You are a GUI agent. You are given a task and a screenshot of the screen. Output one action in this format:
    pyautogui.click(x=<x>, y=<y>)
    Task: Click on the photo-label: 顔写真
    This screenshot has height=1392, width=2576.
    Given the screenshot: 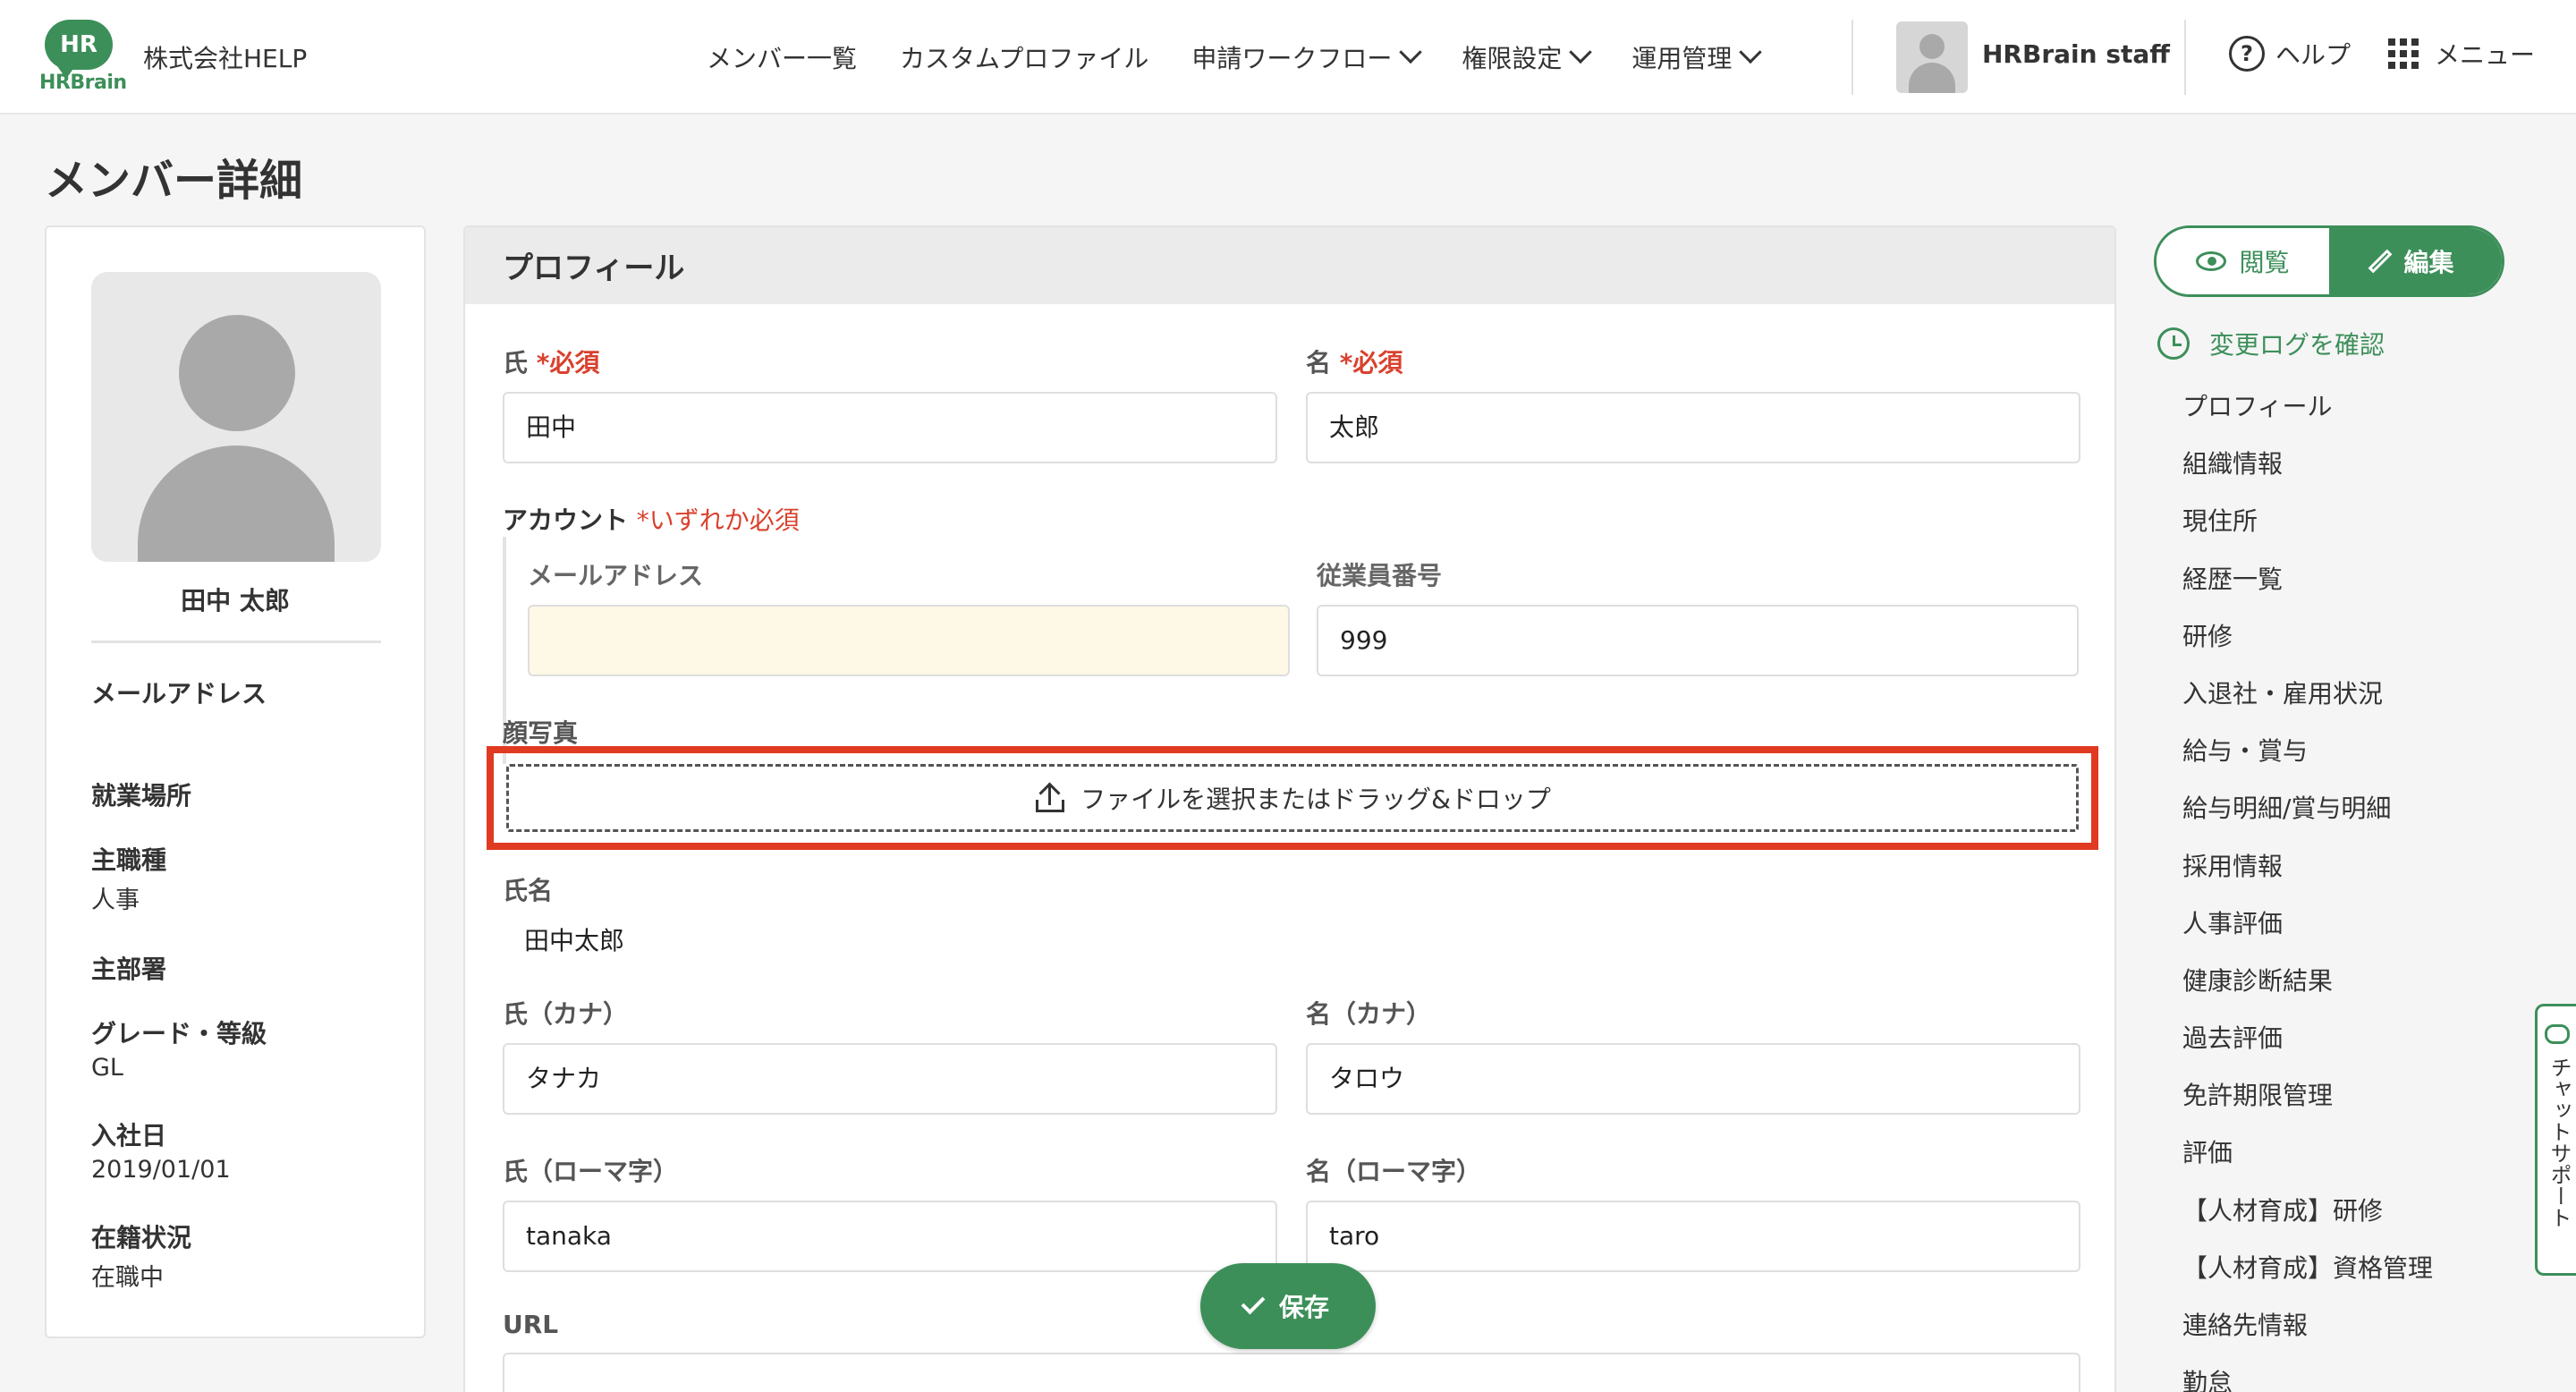 What is the action you would take?
    pyautogui.click(x=541, y=733)
    